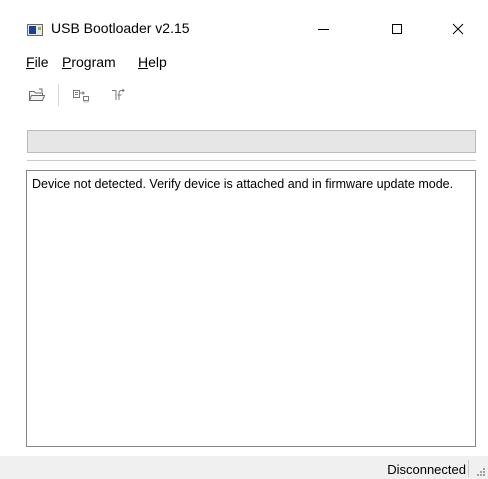 Image resolution: width=488 pixels, height=479 pixels. I want to click on minimize-button, so click(323, 29).